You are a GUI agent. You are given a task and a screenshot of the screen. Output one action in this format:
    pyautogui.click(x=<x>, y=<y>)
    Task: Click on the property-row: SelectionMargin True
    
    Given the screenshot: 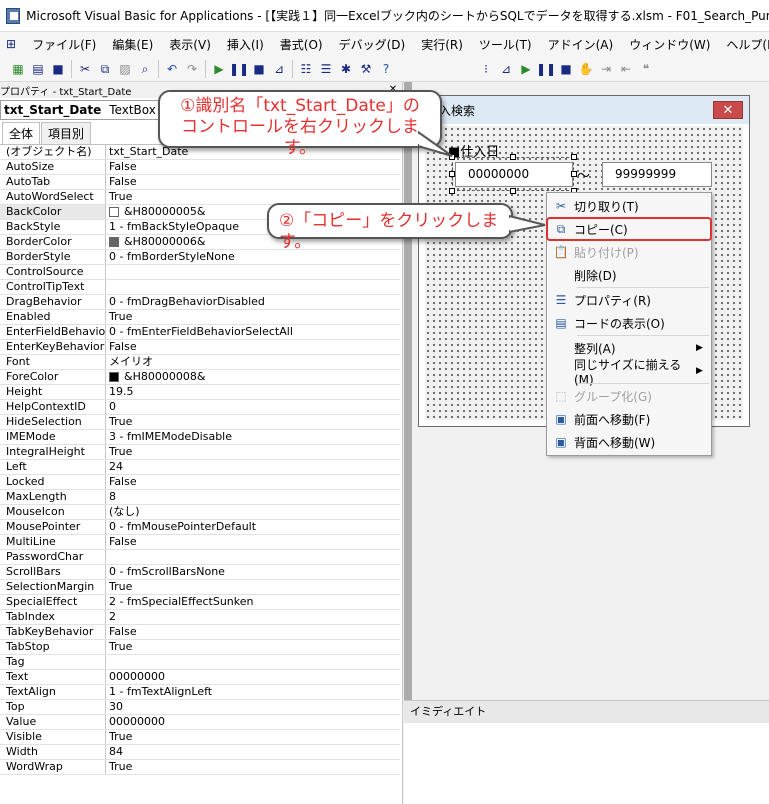 What is the action you would take?
    pyautogui.click(x=200, y=587)
    